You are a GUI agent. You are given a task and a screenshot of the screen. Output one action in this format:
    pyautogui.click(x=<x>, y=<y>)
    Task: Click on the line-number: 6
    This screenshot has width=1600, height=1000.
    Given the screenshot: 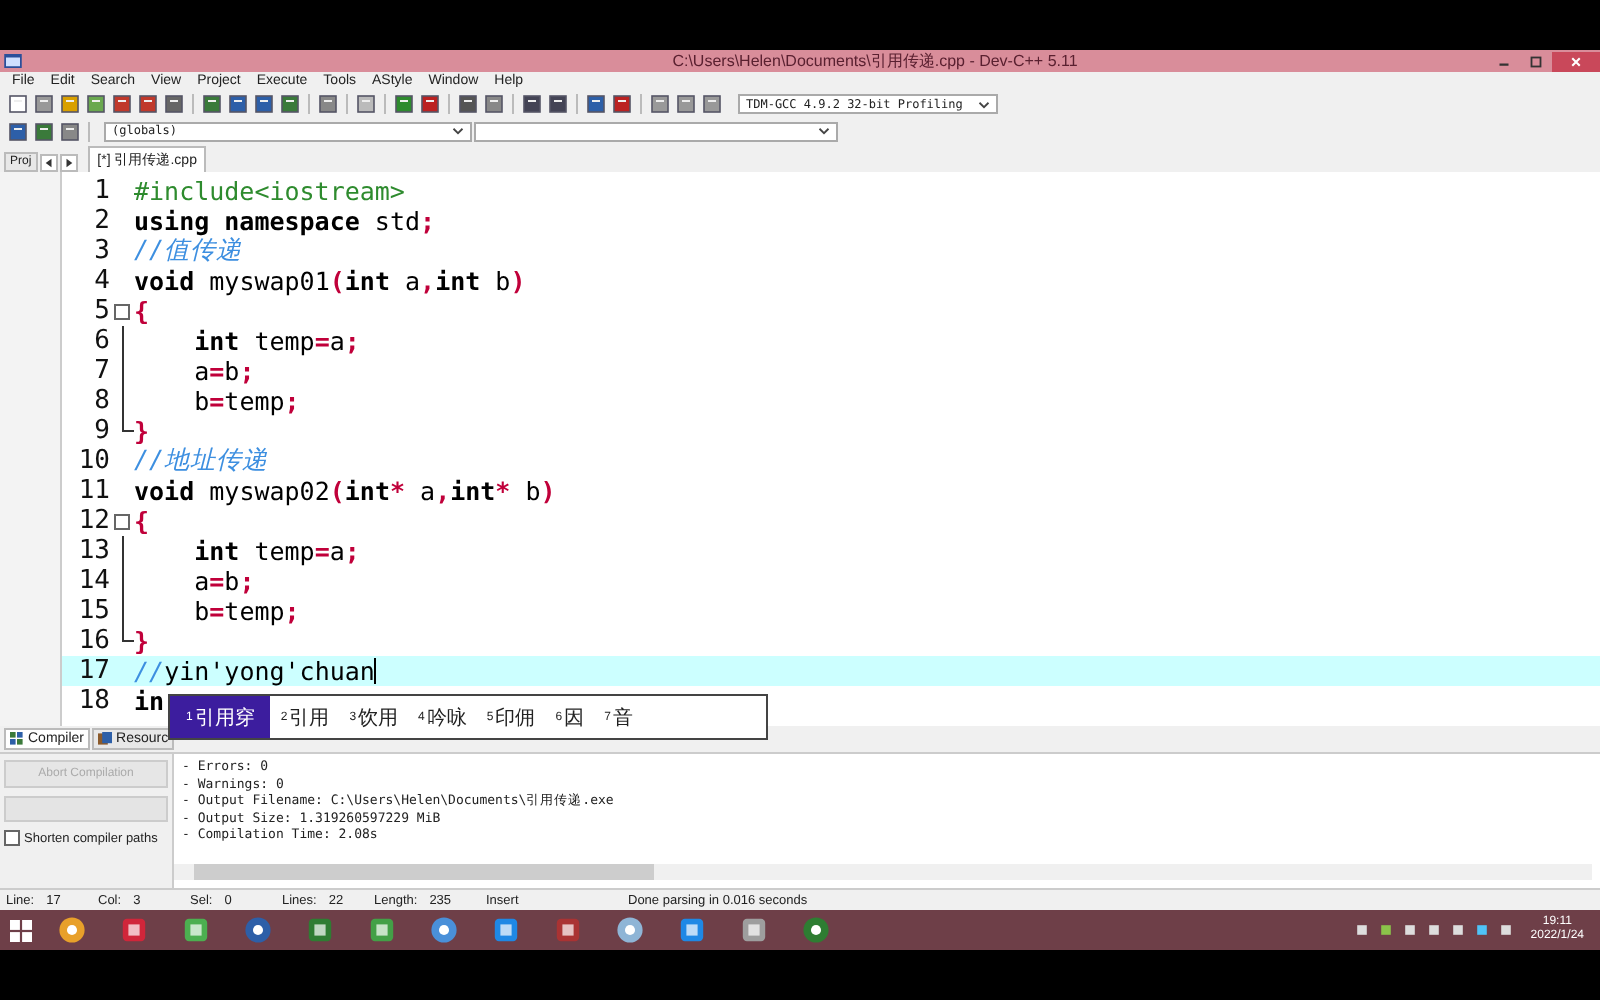 What is the action you would take?
    pyautogui.click(x=101, y=341)
    